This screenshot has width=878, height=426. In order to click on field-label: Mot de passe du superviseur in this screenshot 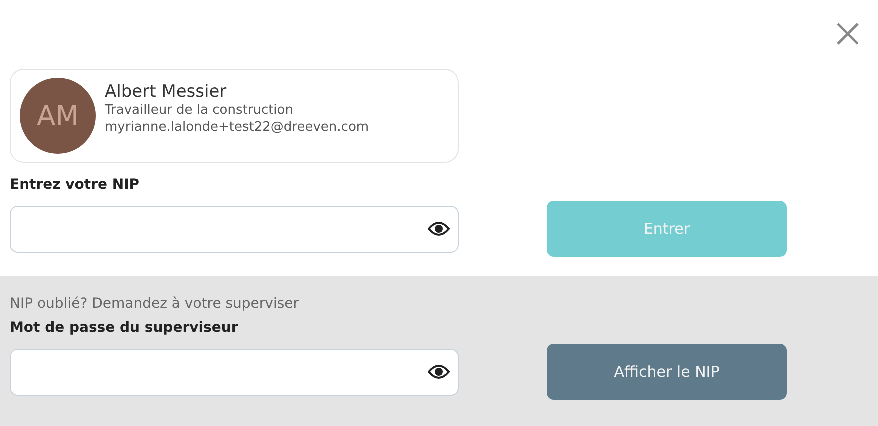, I will do `click(125, 328)`.